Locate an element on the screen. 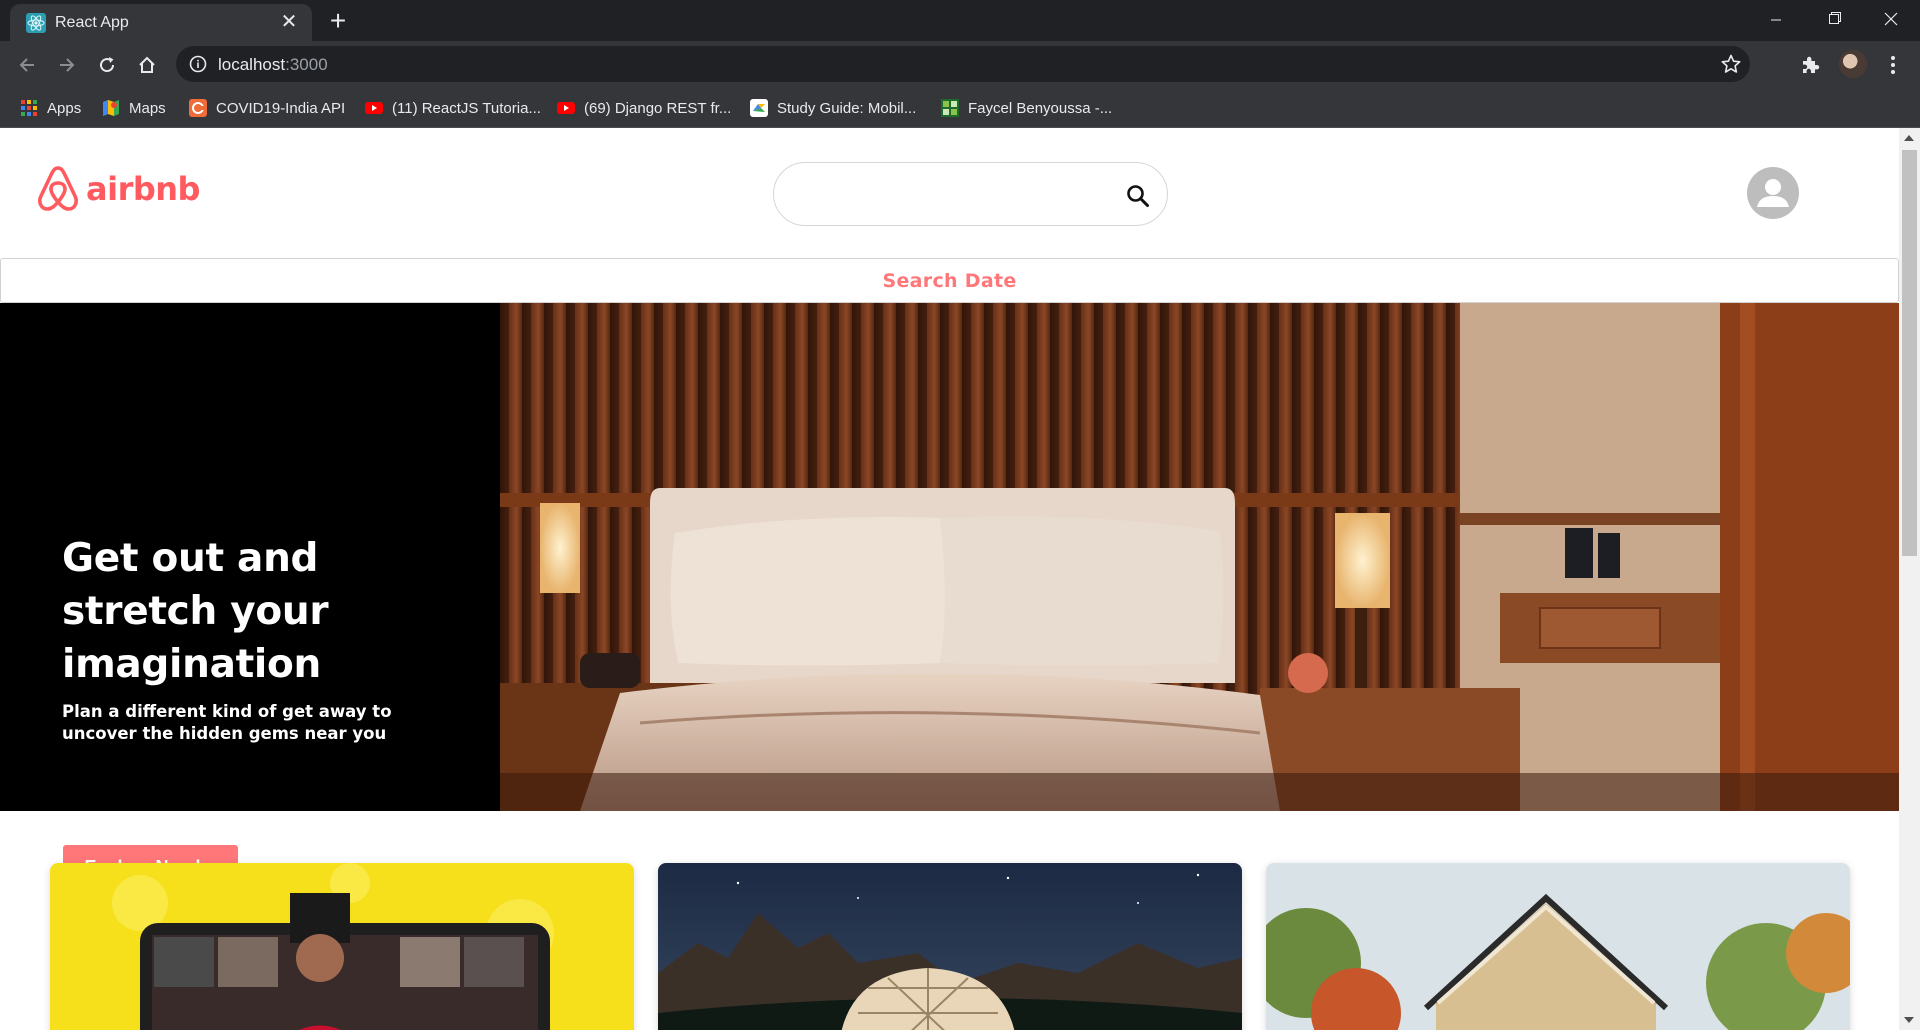  window-restore-button is located at coordinates (1834, 20).